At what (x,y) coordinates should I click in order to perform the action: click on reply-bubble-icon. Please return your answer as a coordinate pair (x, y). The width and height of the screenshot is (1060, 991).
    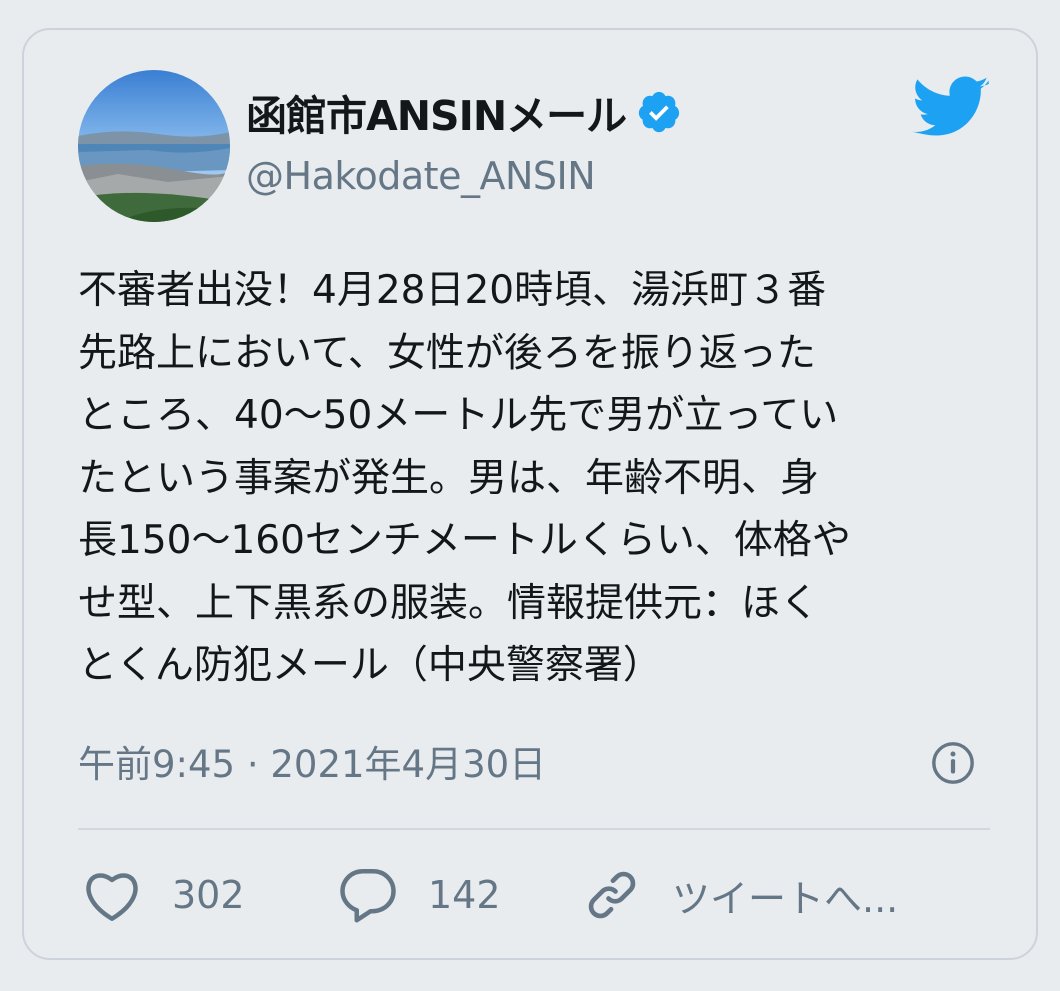
    Looking at the image, I should click on (368, 896).